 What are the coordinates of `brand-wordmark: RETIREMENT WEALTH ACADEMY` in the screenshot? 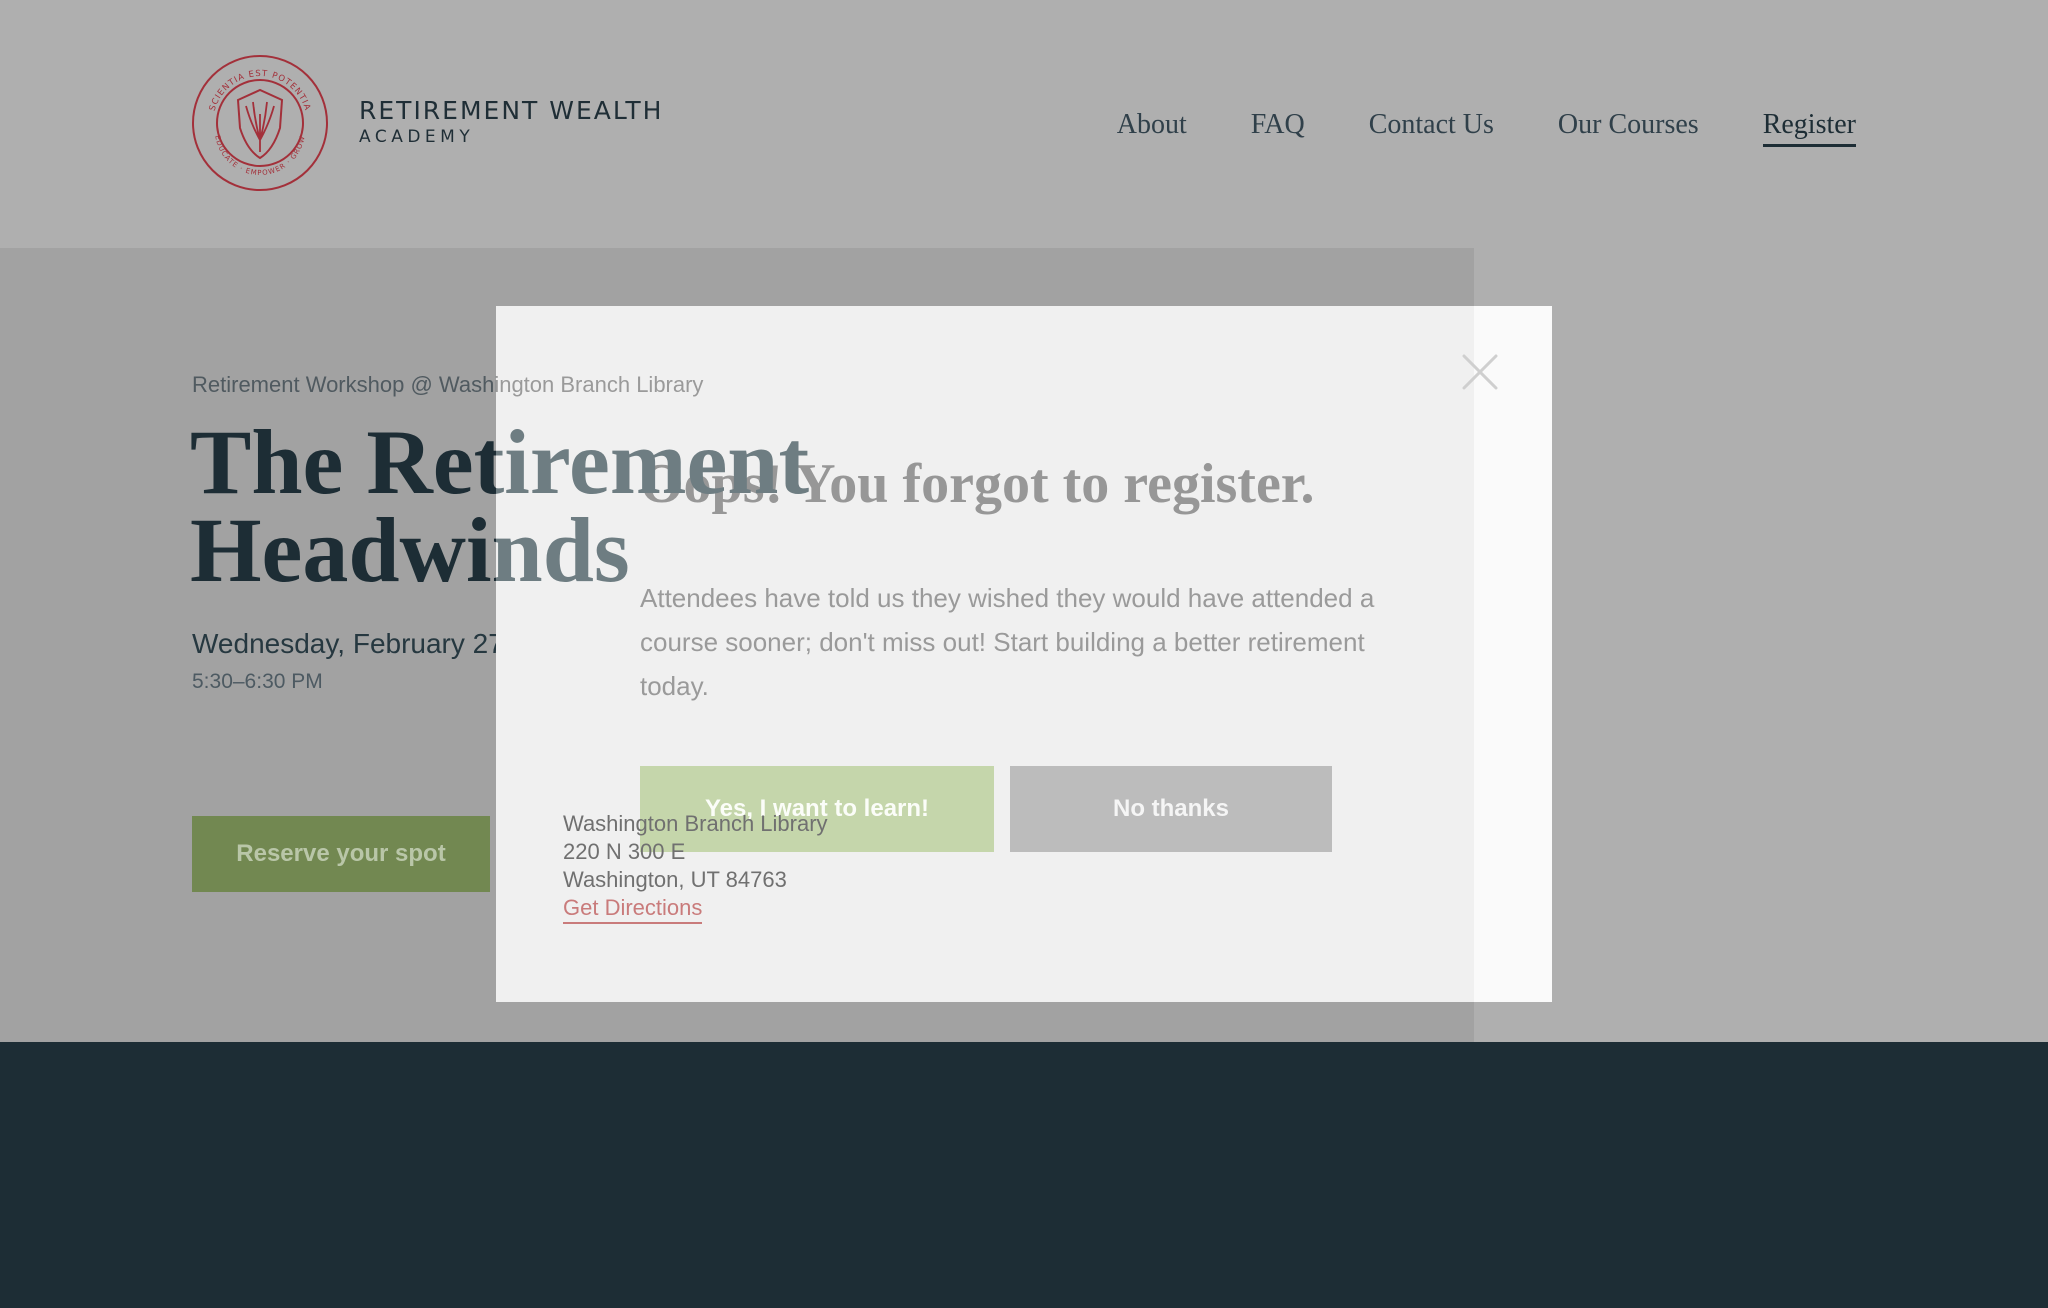 It's located at (511, 122).